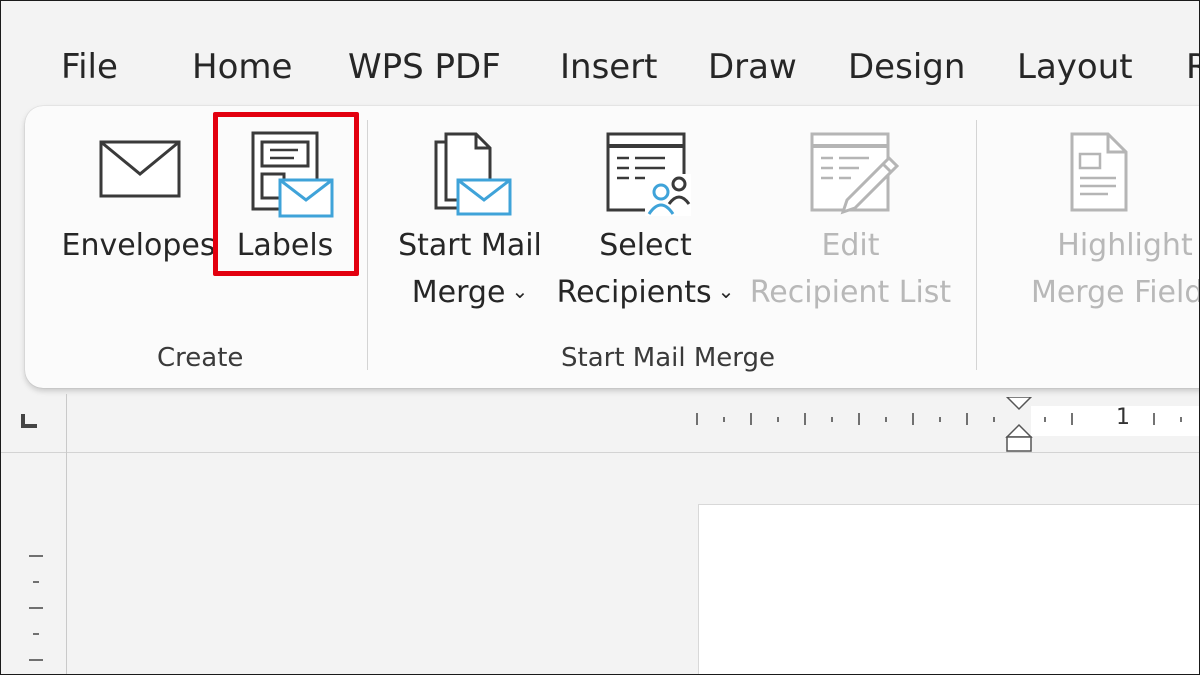  What do you see at coordinates (600, 452) in the screenshot?
I see `ruler-divider` at bounding box center [600, 452].